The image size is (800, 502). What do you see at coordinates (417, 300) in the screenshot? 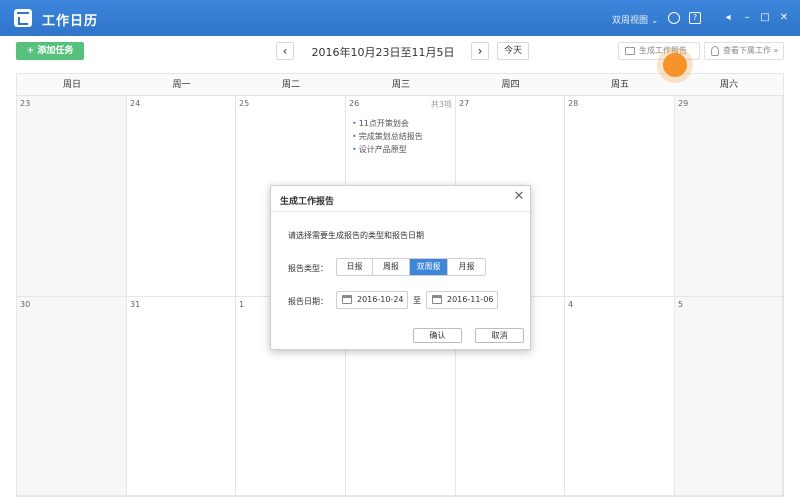
I see `date-separator: 至` at bounding box center [417, 300].